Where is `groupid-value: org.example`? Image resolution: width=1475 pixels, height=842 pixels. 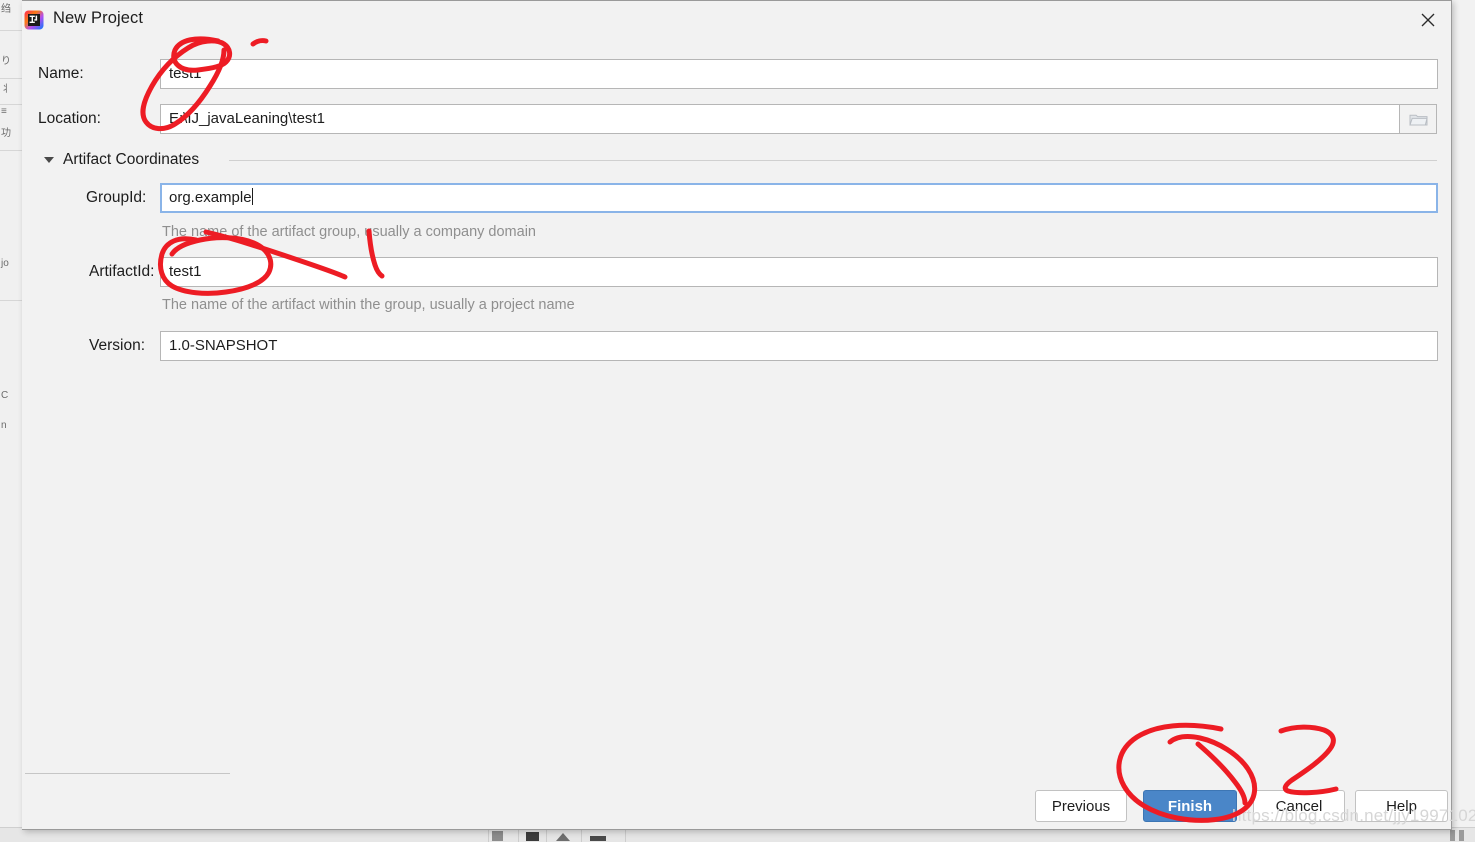 groupid-value: org.example is located at coordinates (210, 197).